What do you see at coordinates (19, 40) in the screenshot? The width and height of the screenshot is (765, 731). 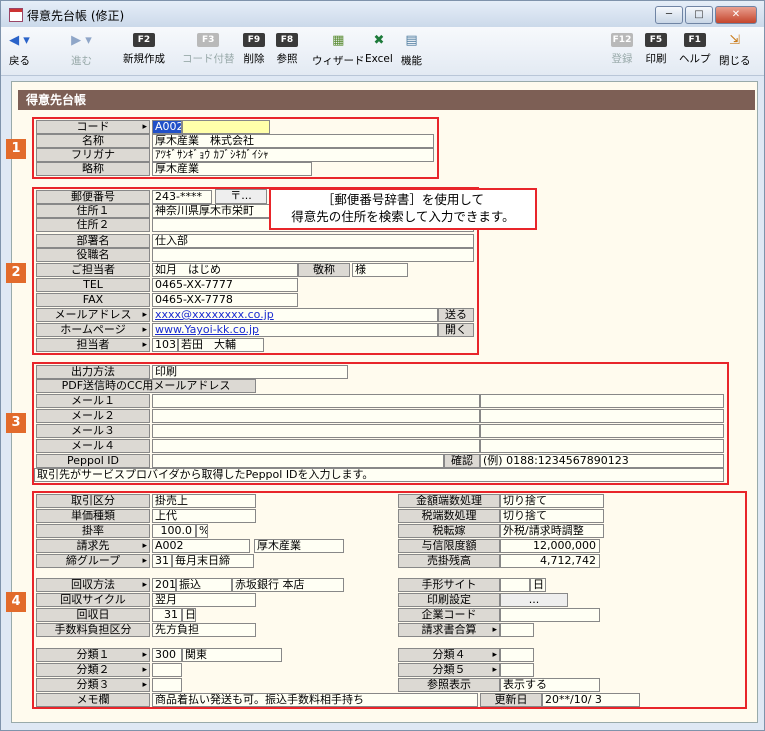 I see `back-arrow-icon: ◀ ▾` at bounding box center [19, 40].